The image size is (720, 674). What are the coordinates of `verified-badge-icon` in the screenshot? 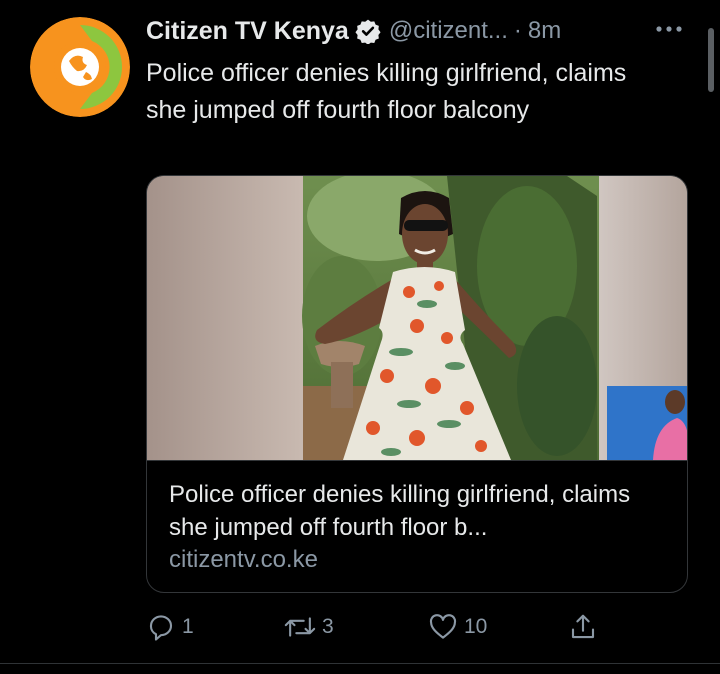 It's located at (368, 31).